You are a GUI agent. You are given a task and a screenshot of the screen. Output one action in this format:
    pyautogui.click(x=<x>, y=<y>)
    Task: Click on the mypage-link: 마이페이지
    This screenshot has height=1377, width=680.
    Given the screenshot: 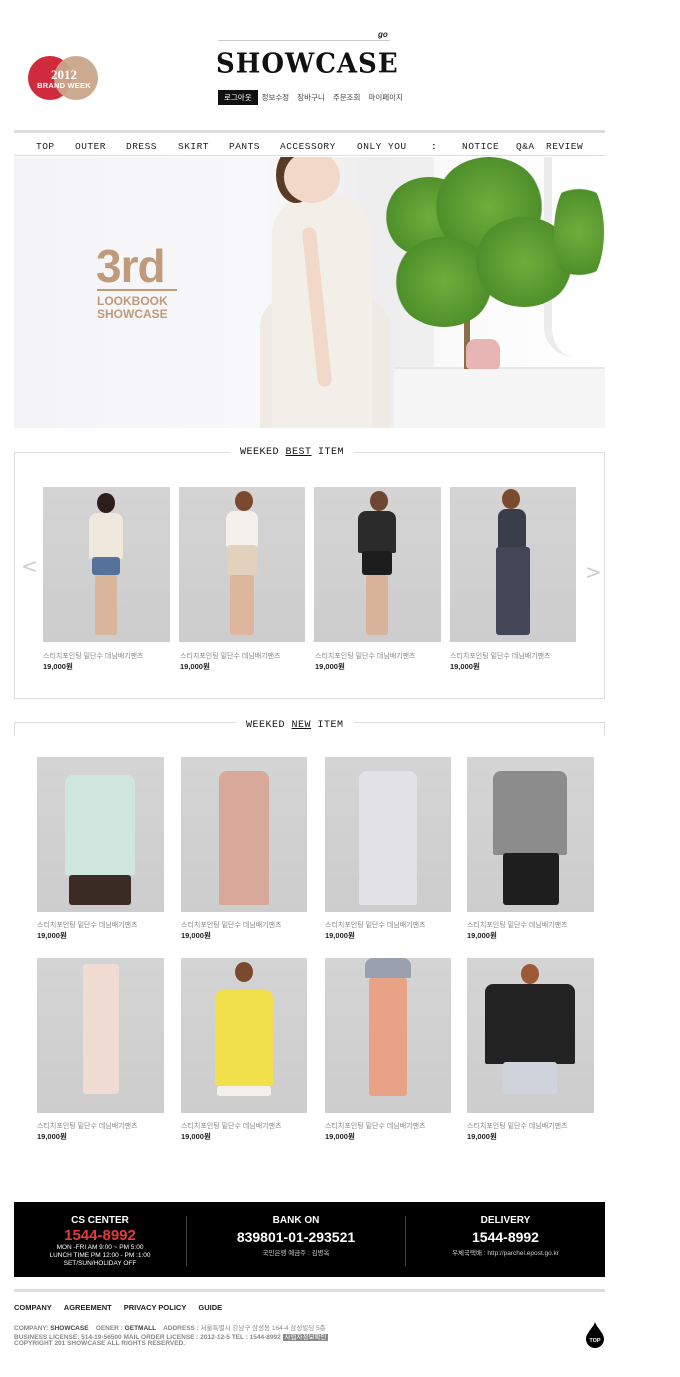 What is the action you would take?
    pyautogui.click(x=385, y=97)
    